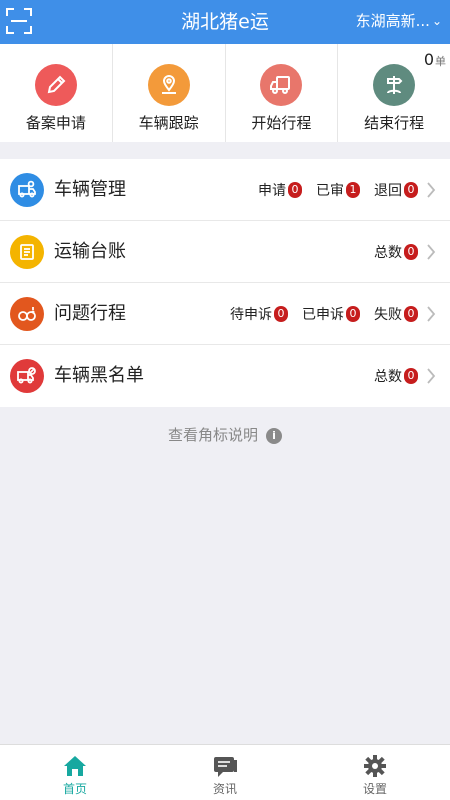 This screenshot has height=800, width=450. Describe the element at coordinates (168, 85) in the screenshot. I see `location-pin-icon` at that location.